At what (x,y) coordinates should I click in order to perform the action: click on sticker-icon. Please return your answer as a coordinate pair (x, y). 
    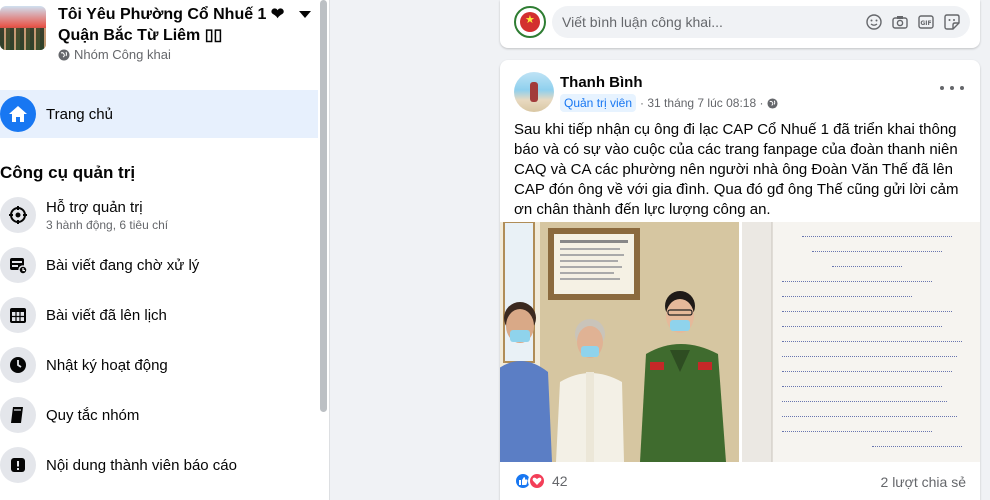
    Looking at the image, I should click on (952, 22).